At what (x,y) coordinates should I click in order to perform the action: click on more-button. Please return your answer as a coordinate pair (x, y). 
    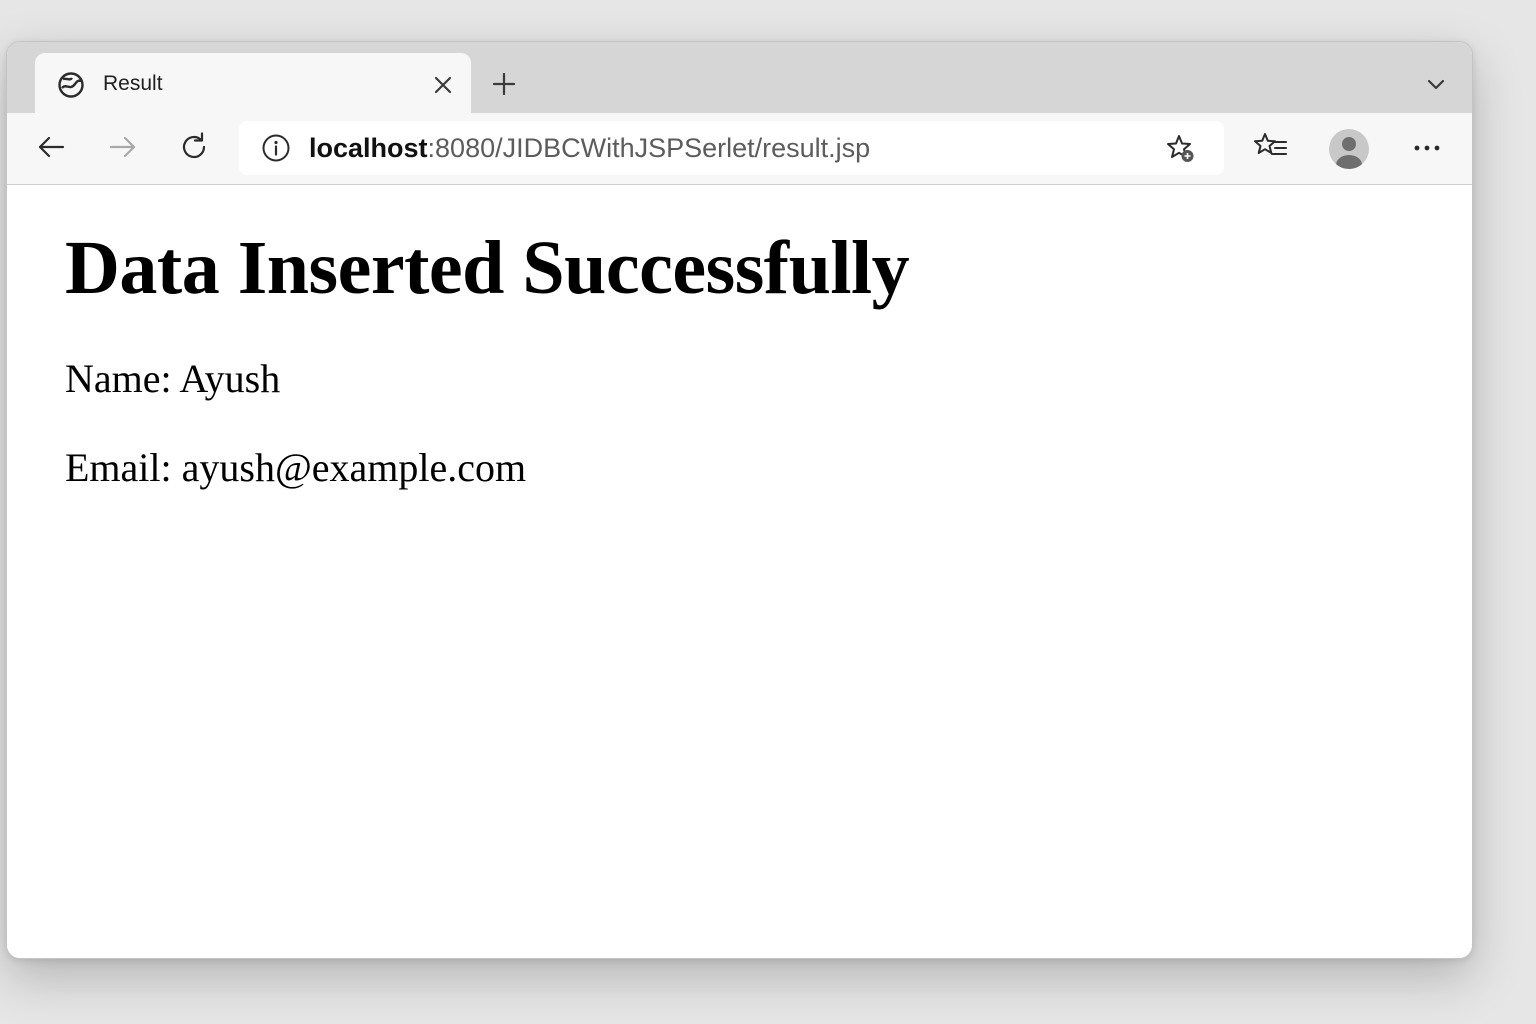
    Looking at the image, I should click on (1427, 149).